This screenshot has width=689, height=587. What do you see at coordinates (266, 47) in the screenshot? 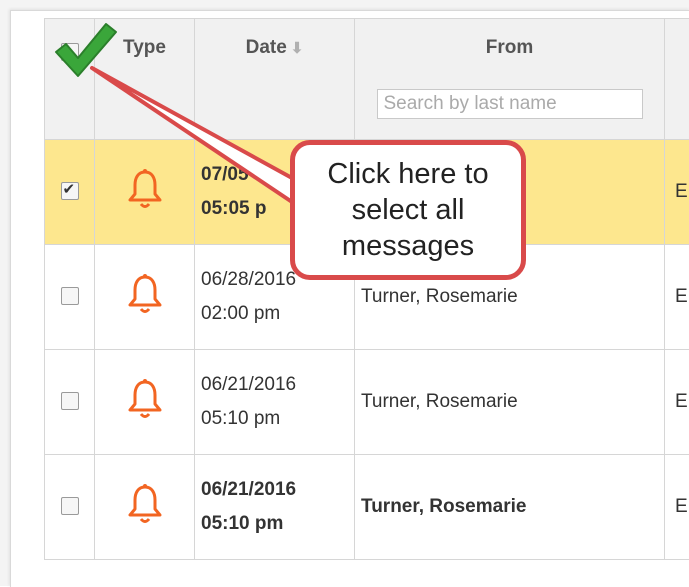
I see `date-header-label: Date` at bounding box center [266, 47].